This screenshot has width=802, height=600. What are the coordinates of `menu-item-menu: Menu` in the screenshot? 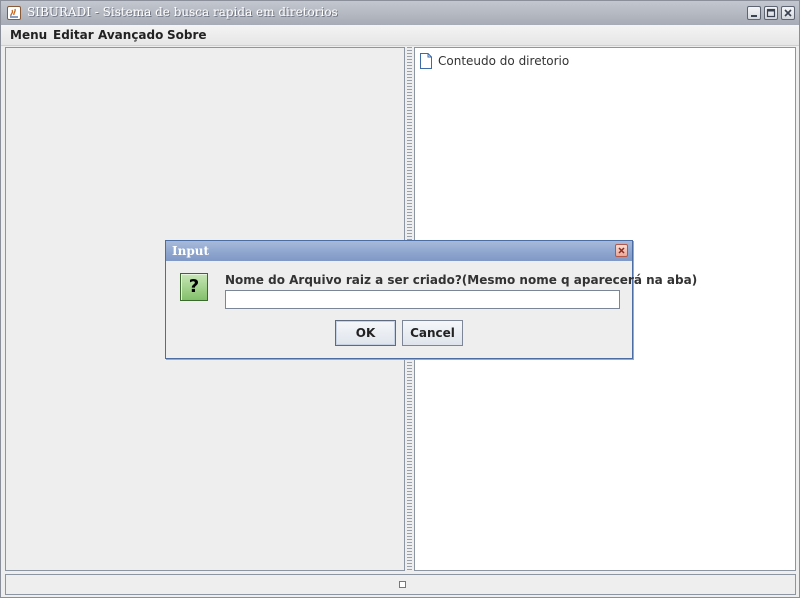 It's located at (28, 35).